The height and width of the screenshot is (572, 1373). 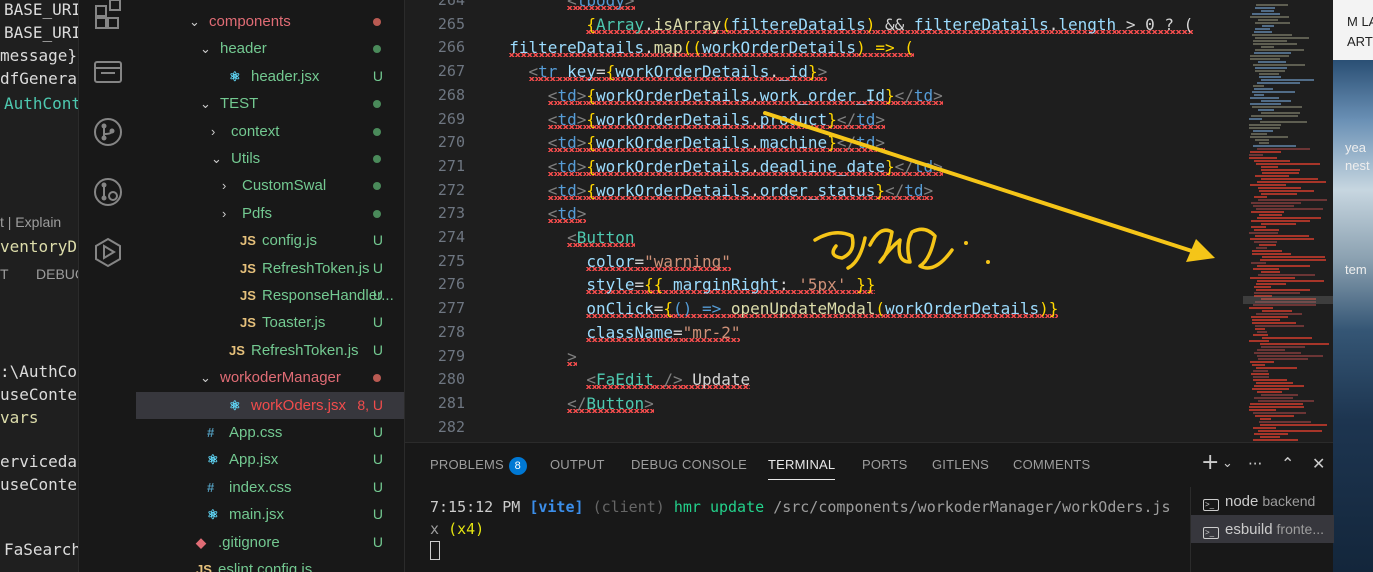 I want to click on line-number: 268, so click(x=451, y=94).